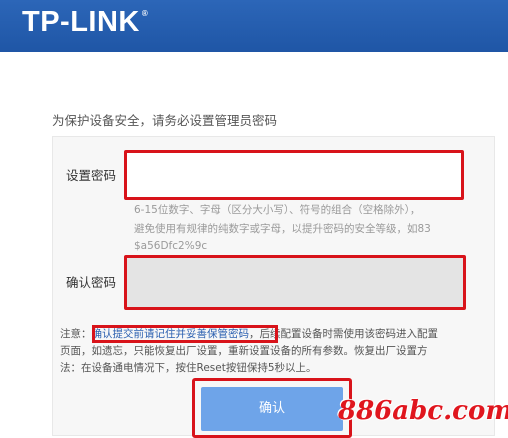  Describe the element at coordinates (294, 175) in the screenshot. I see `password-input` at that location.